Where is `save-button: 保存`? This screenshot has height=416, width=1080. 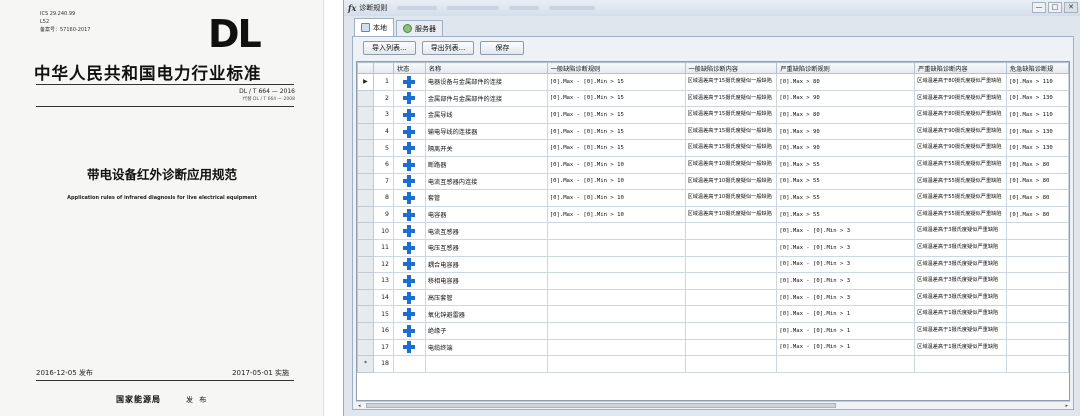 save-button: 保存 is located at coordinates (502, 48).